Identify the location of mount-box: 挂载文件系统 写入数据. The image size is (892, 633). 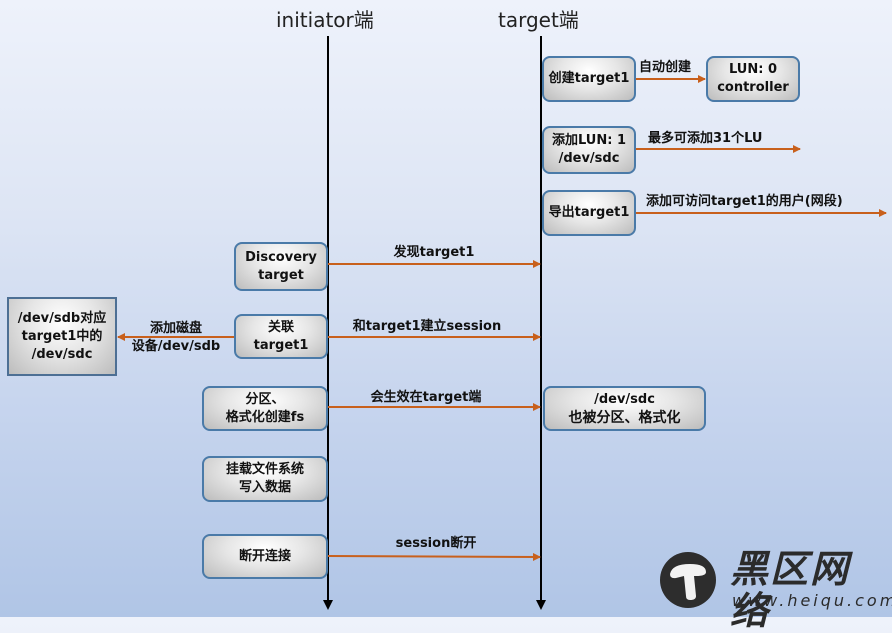
(265, 479).